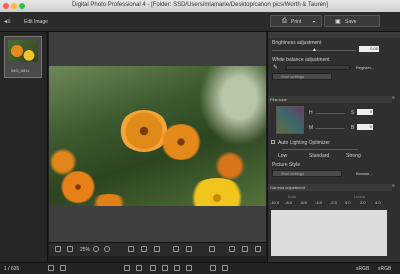 This screenshot has width=400, height=274. Describe the element at coordinates (7, 21) in the screenshot. I see `back-arrow-icon: ◂≡` at that location.